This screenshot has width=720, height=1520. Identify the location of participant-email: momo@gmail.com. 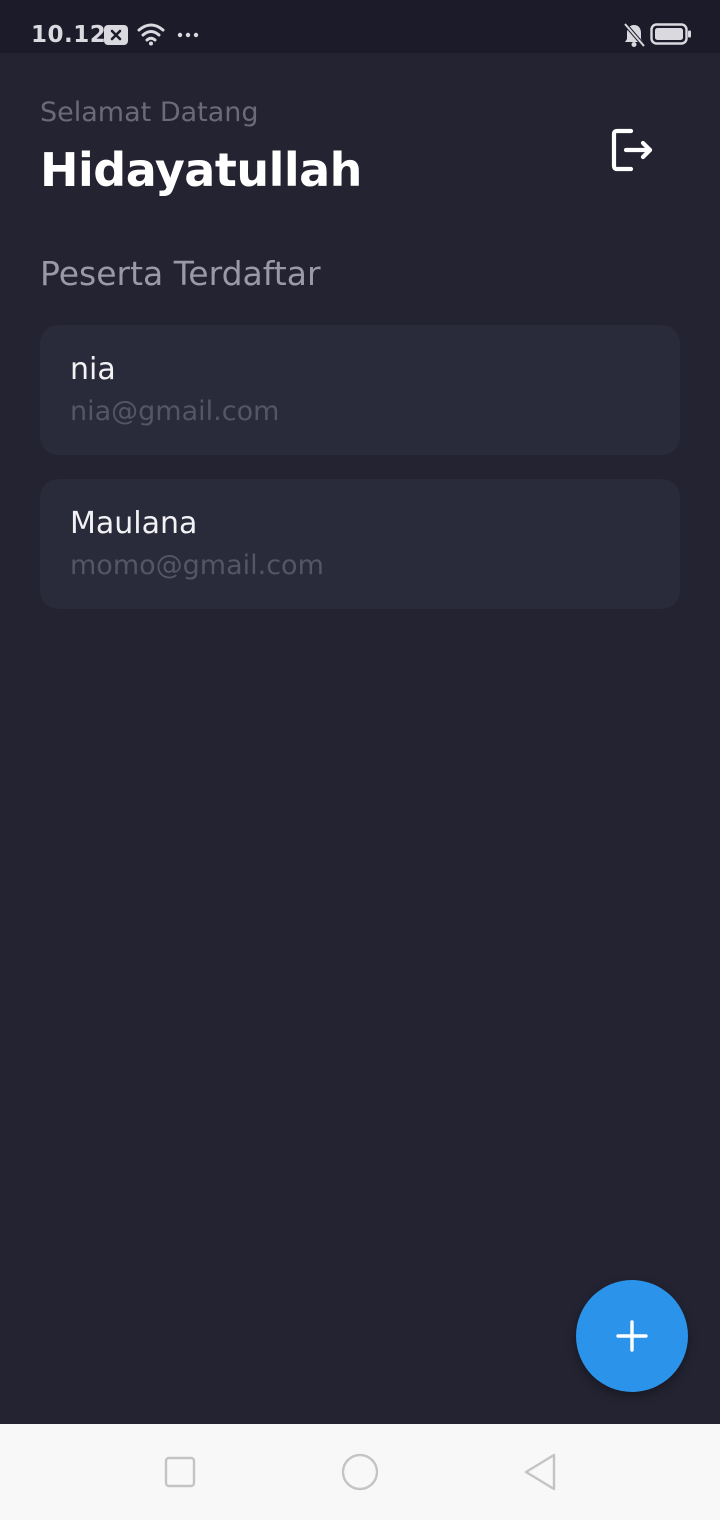
(197, 565).